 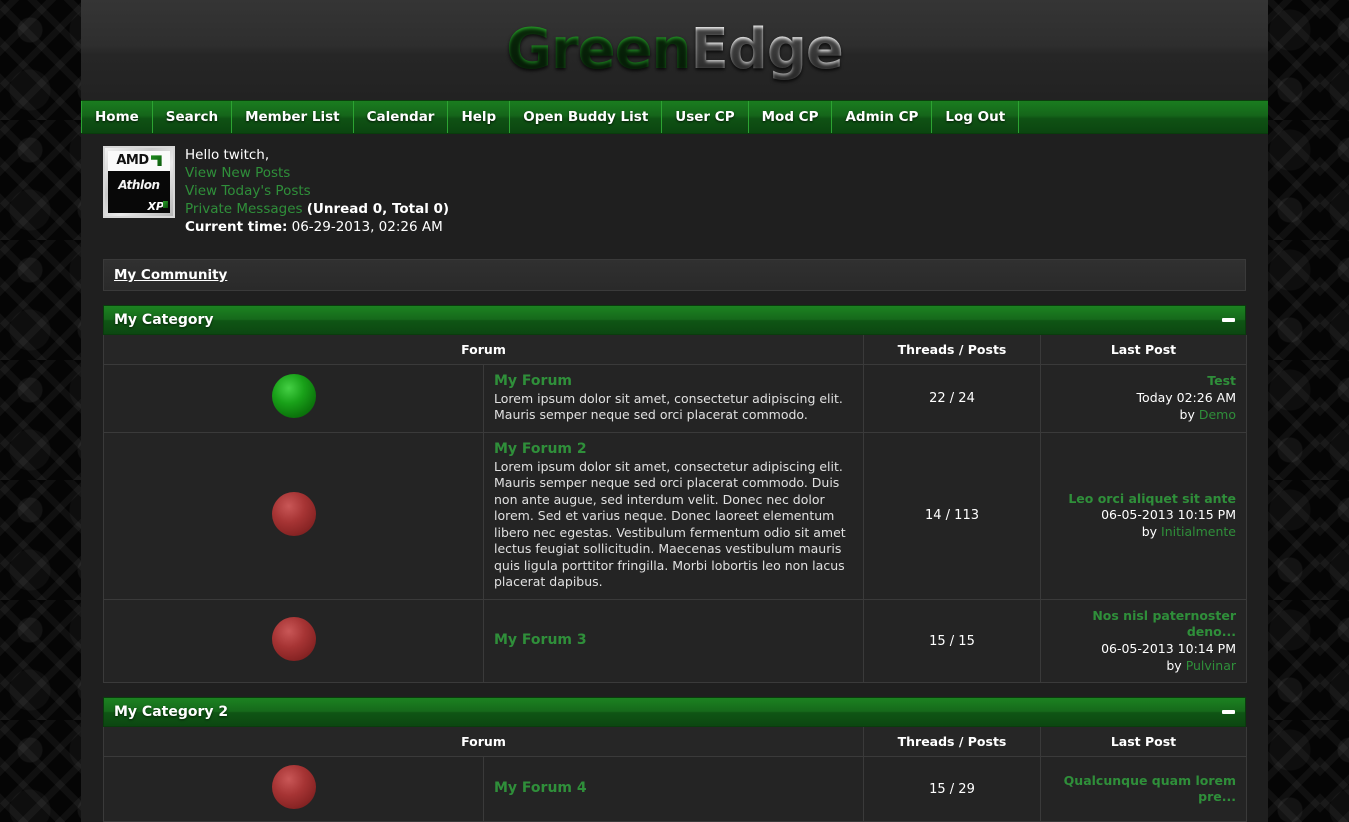 What do you see at coordinates (952, 398) in the screenshot?
I see `threads-posts-cell: 22 / 24` at bounding box center [952, 398].